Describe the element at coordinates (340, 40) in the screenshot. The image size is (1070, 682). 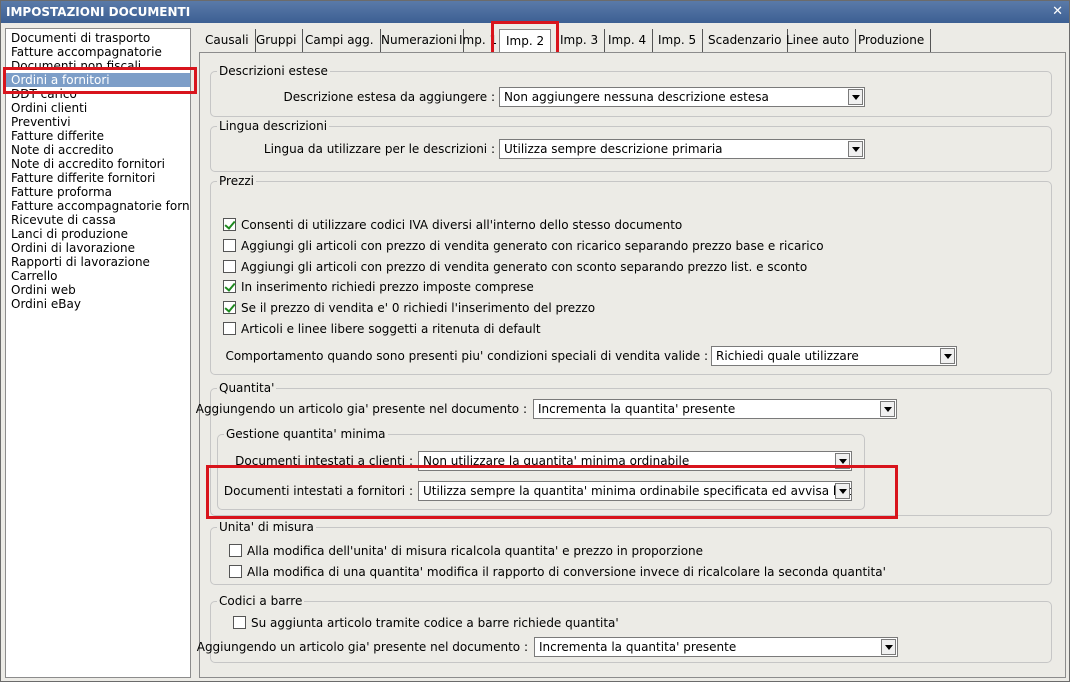
I see `tab-campi-agg: Campi agg.` at that location.